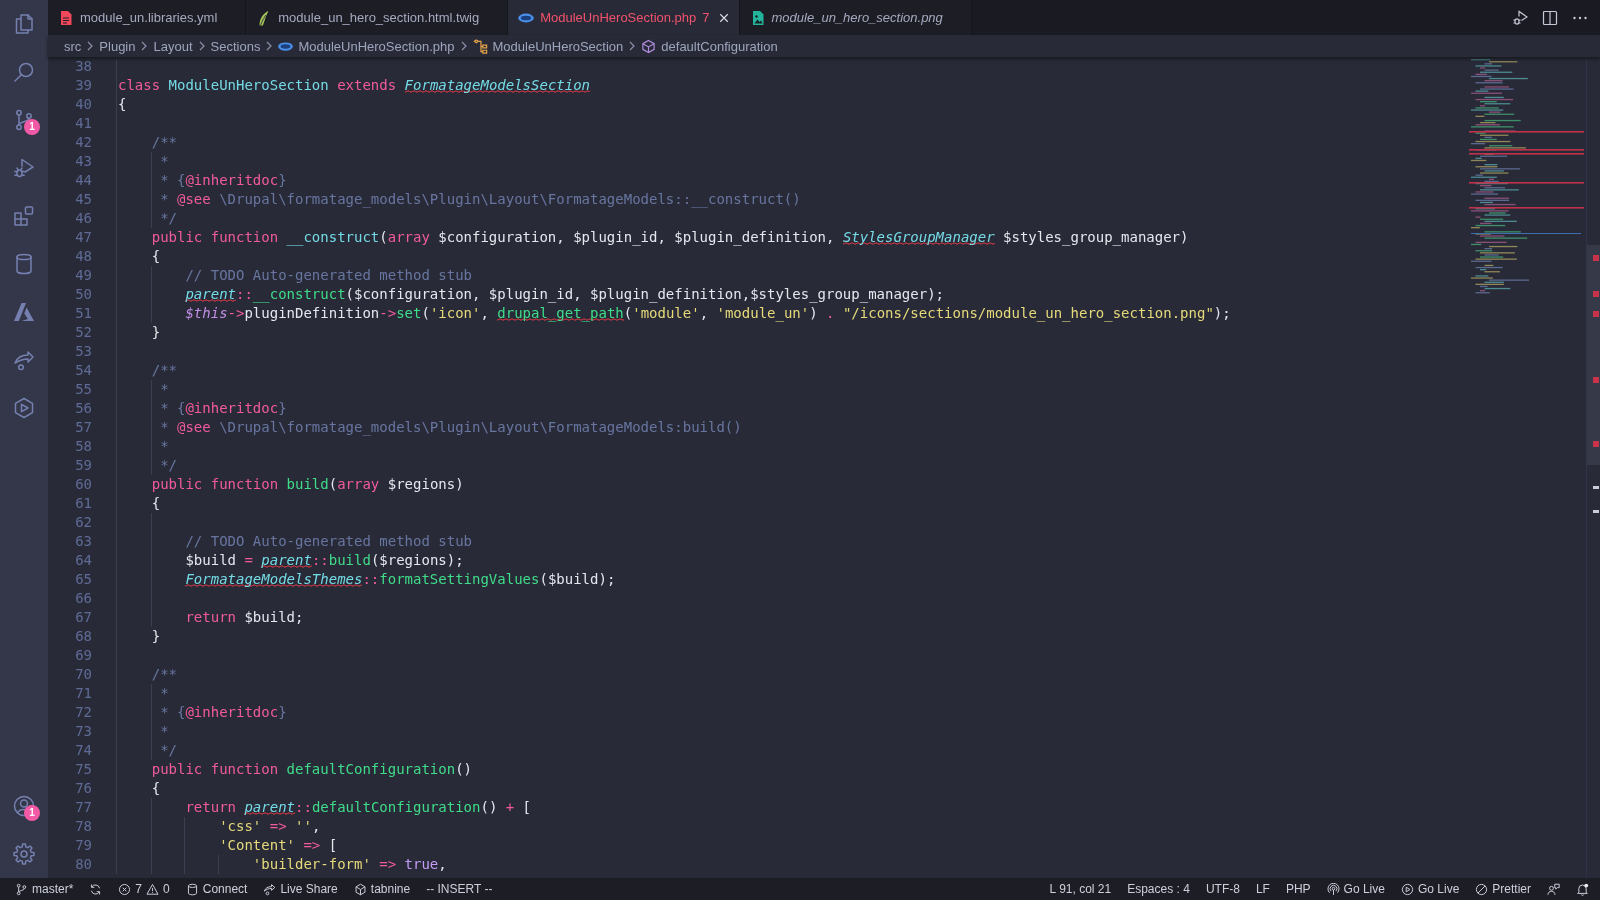 The image size is (1600, 900). What do you see at coordinates (83, 199) in the screenshot?
I see `line-number: 45` at bounding box center [83, 199].